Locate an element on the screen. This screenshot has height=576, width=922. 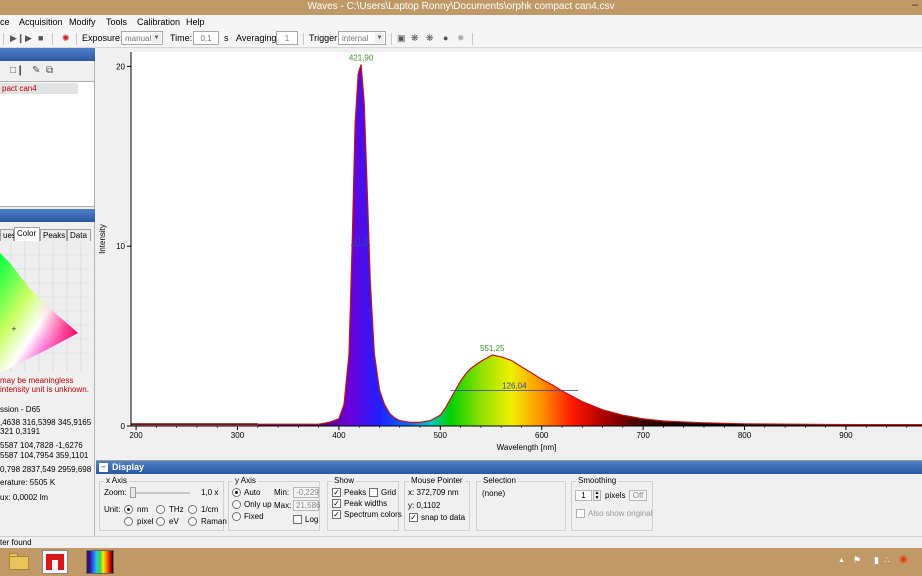
step-play-icon: ▶❙ is located at coordinates (17, 38).